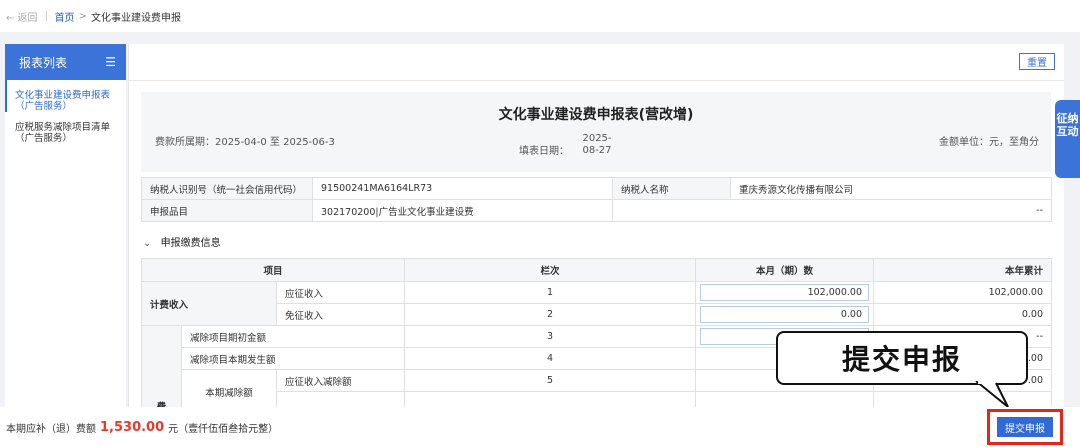 The height and width of the screenshot is (447, 1080). What do you see at coordinates (596, 115) in the screenshot?
I see `page-title: 文化事业建设费申报表(营改增)` at bounding box center [596, 115].